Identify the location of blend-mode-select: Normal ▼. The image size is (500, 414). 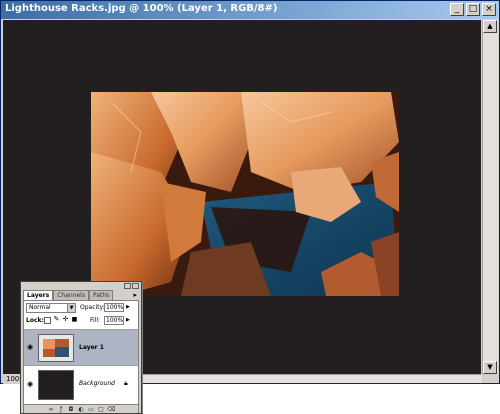
(51, 308).